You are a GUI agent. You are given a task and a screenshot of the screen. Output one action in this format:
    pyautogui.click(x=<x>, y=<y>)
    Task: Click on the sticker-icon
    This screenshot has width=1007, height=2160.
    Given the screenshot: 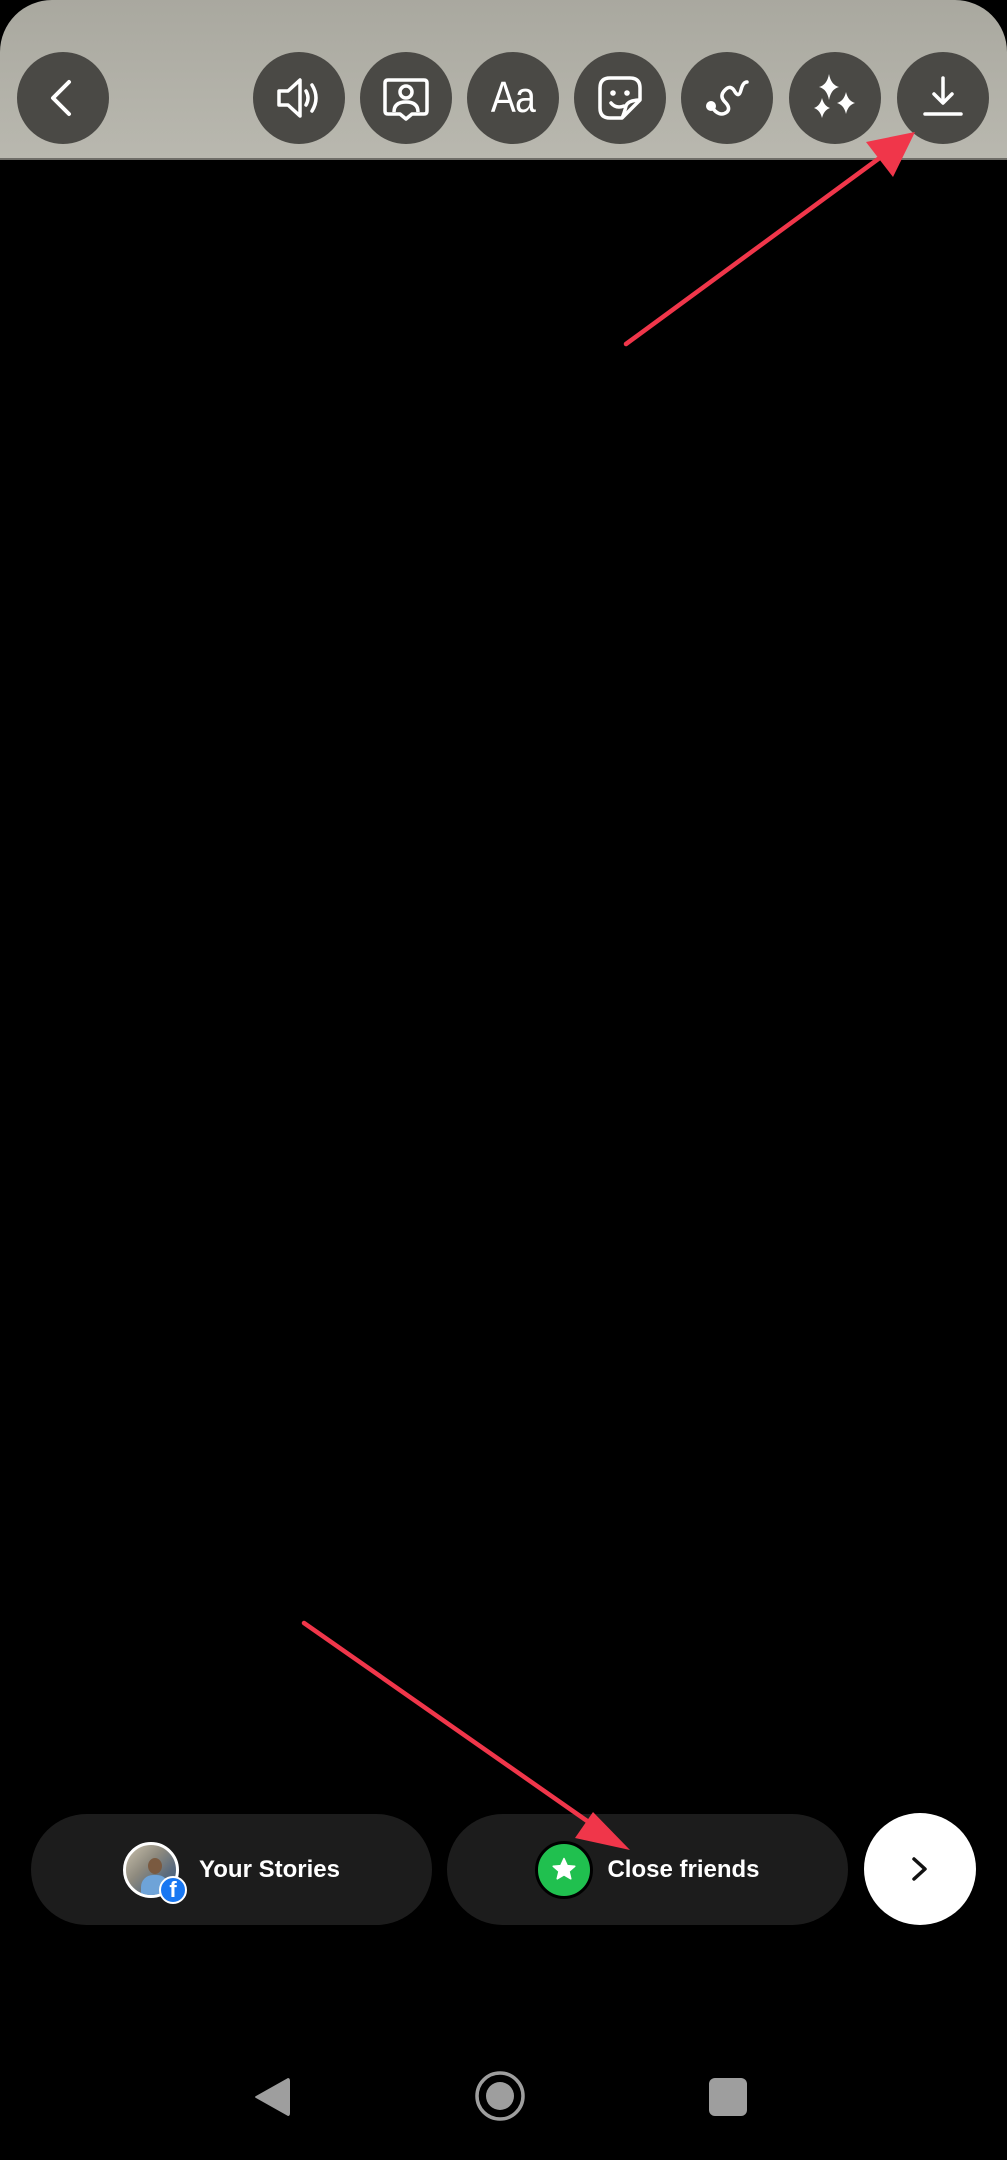 What is the action you would take?
    pyautogui.click(x=620, y=98)
    